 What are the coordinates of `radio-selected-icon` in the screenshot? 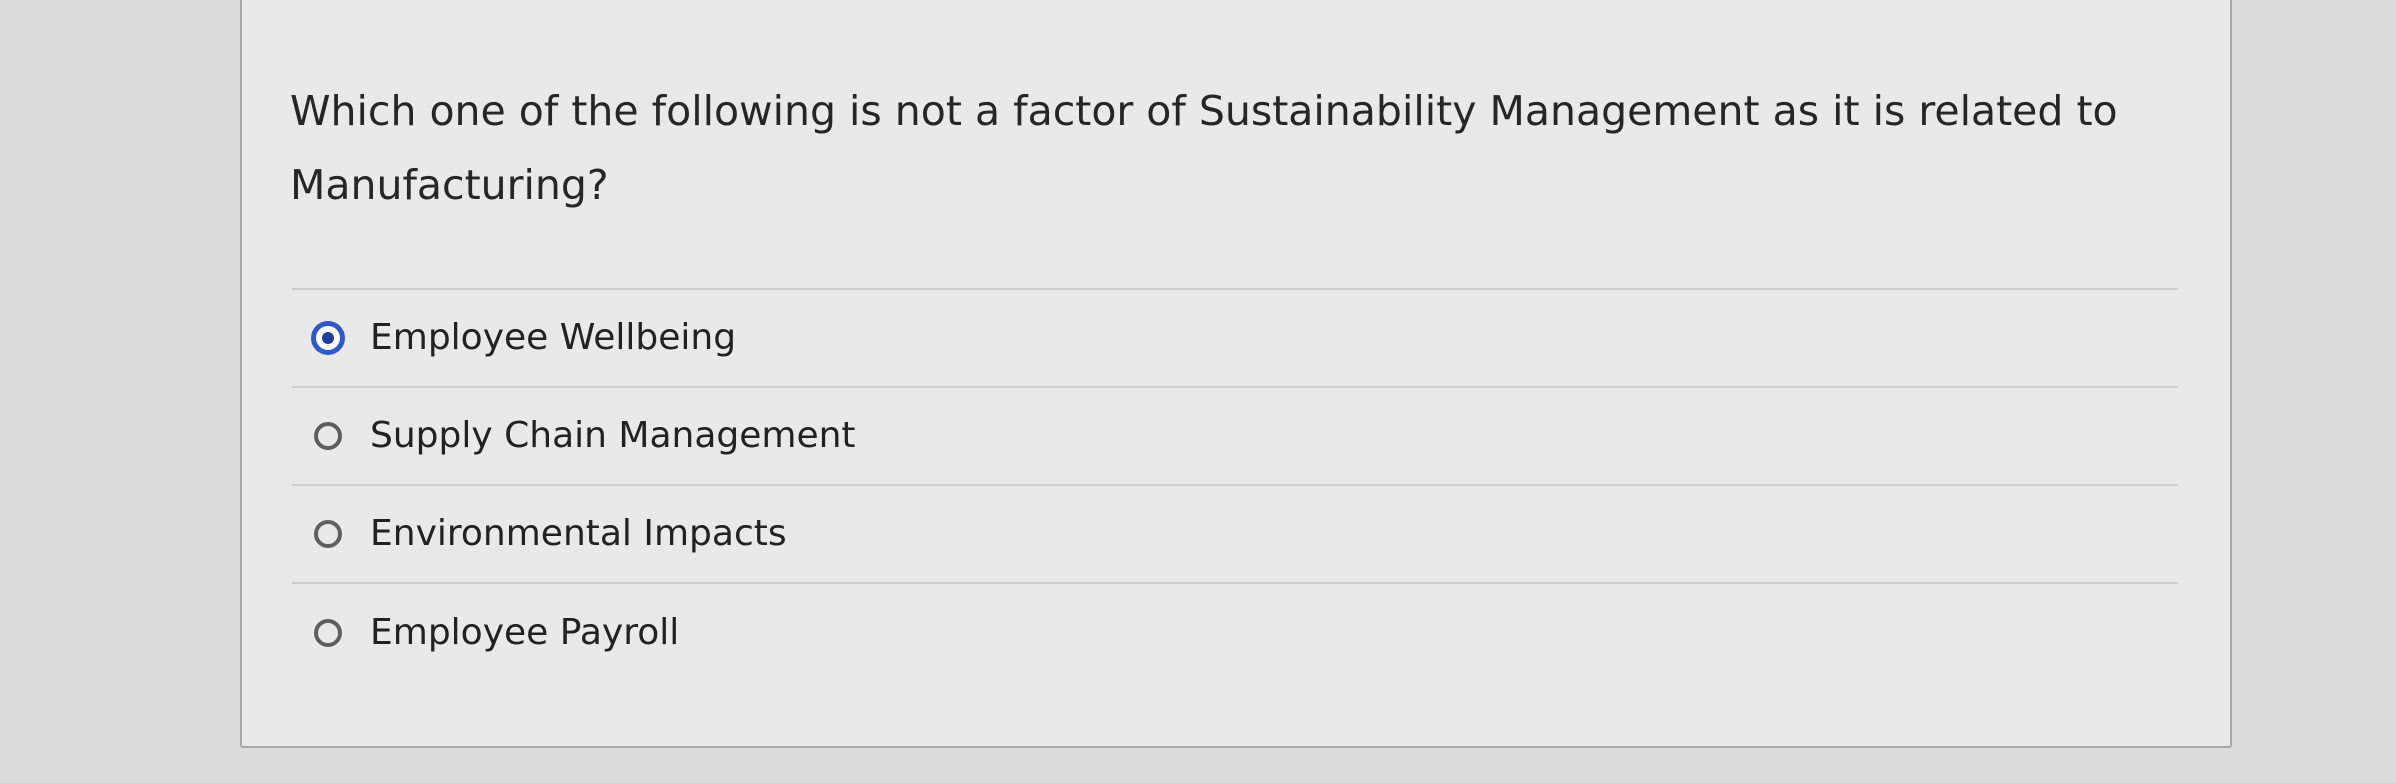 It's located at (328, 338).